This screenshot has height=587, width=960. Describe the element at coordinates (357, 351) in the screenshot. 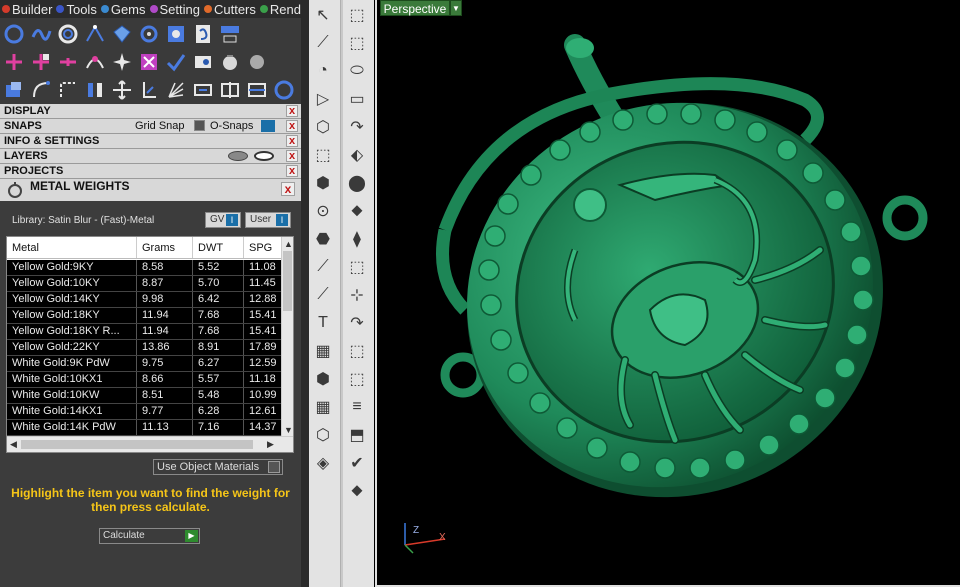

I see `grid-alt-icon: ⬚` at that location.